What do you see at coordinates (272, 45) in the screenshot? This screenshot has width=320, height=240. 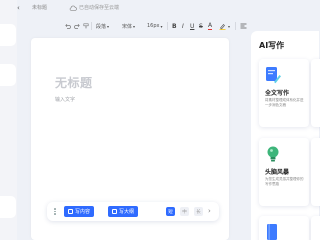 I see `ai-panel-title: AI写作` at bounding box center [272, 45].